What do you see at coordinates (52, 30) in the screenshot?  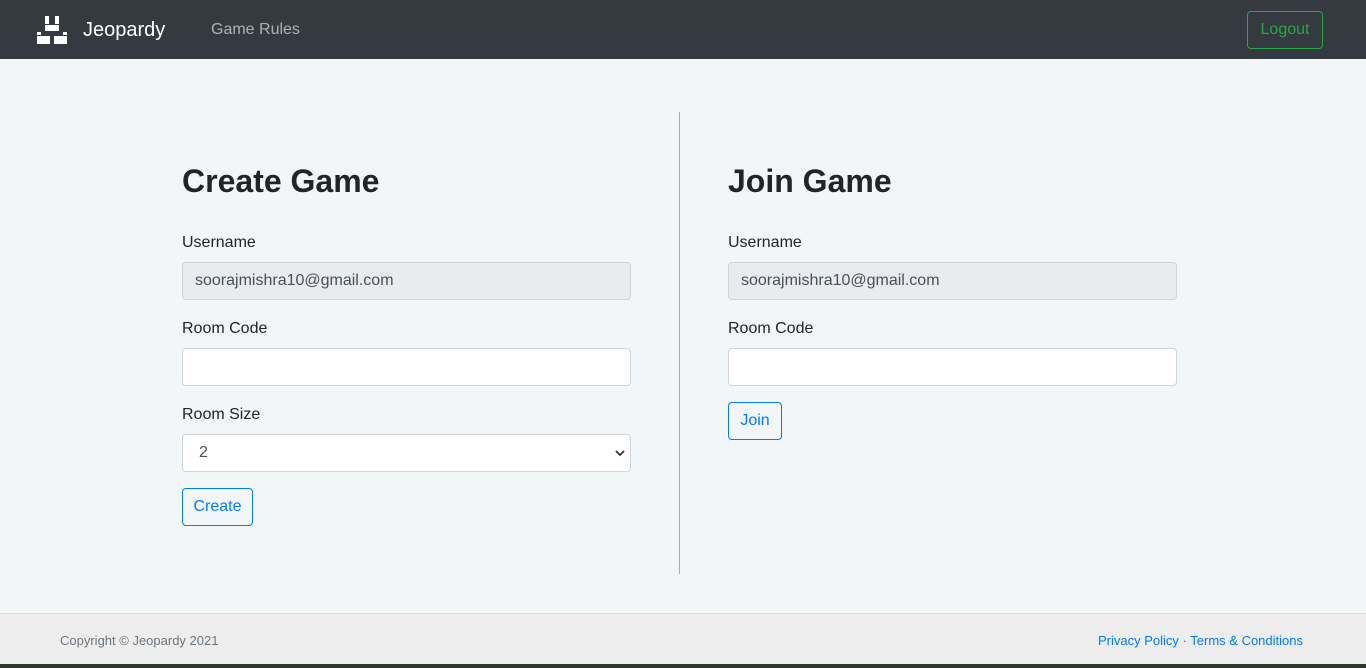 I see `jeopardy-blocks-icon` at bounding box center [52, 30].